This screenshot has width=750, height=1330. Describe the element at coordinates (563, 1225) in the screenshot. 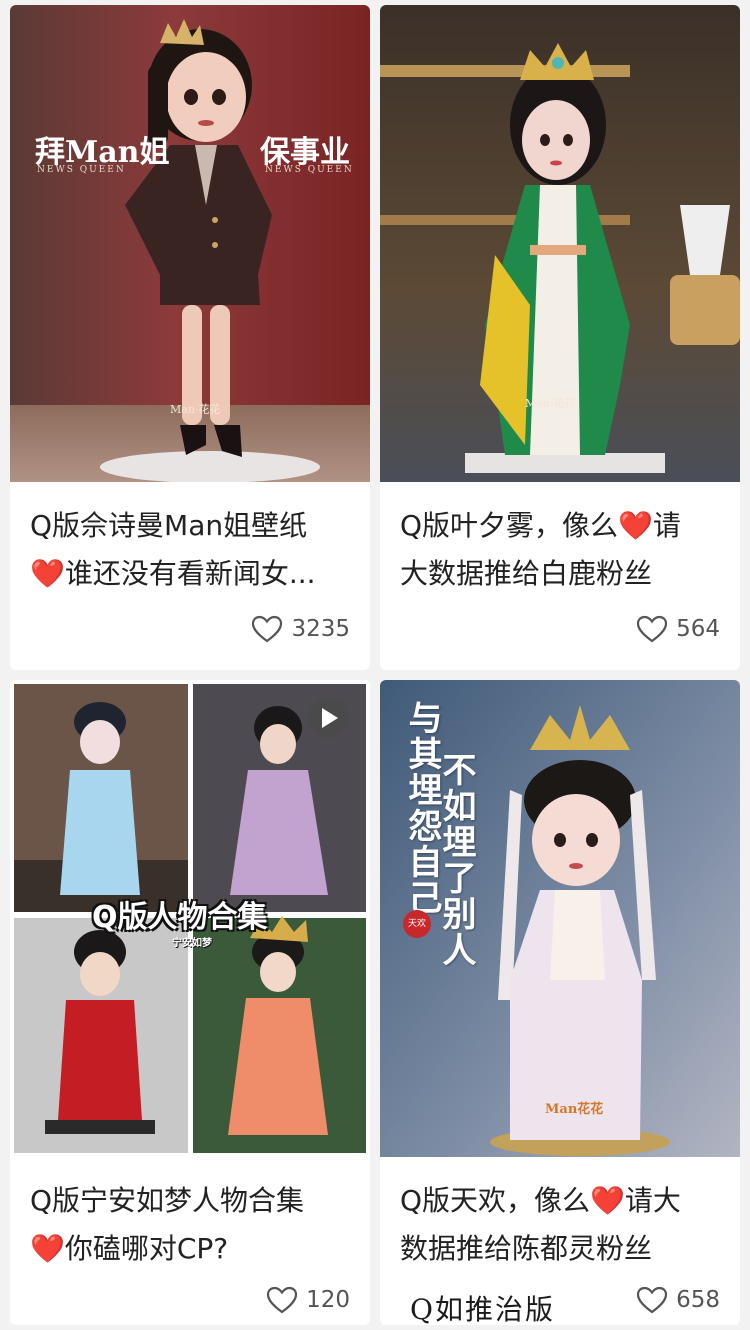

I see `card-4-title: Q版天欢，像么❤️请大 数据推给陈都灵粉丝` at that location.